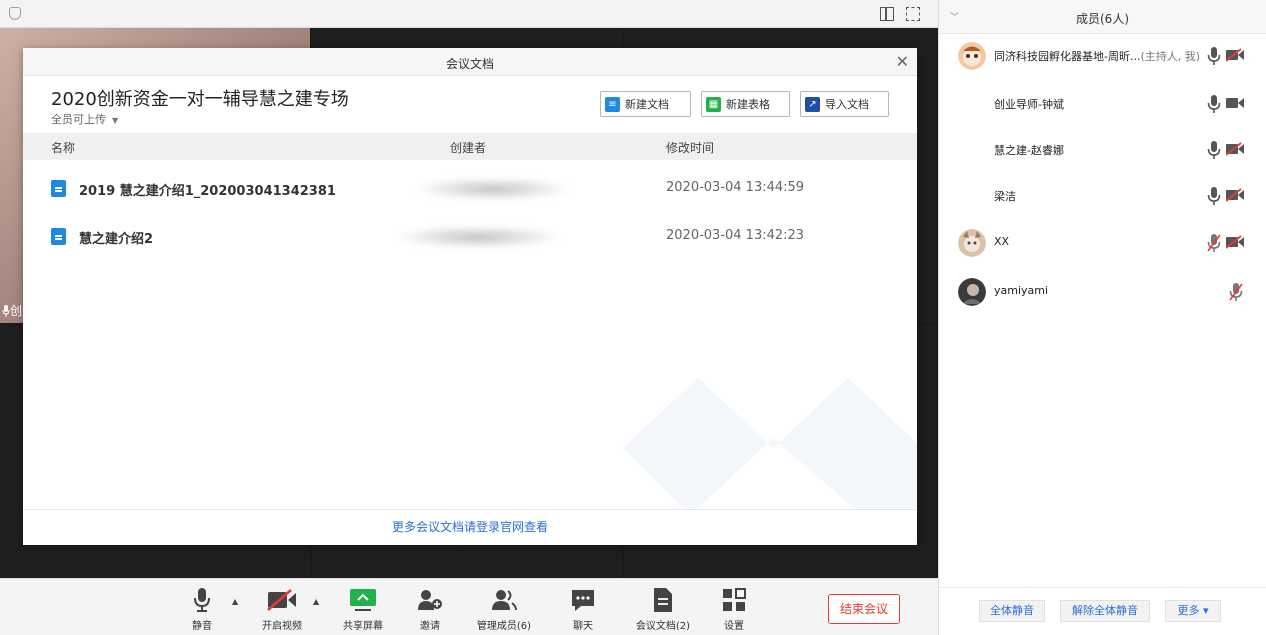  What do you see at coordinates (735, 187) in the screenshot?
I see `file-modified-time: 2020-03-04 13:44:59` at bounding box center [735, 187].